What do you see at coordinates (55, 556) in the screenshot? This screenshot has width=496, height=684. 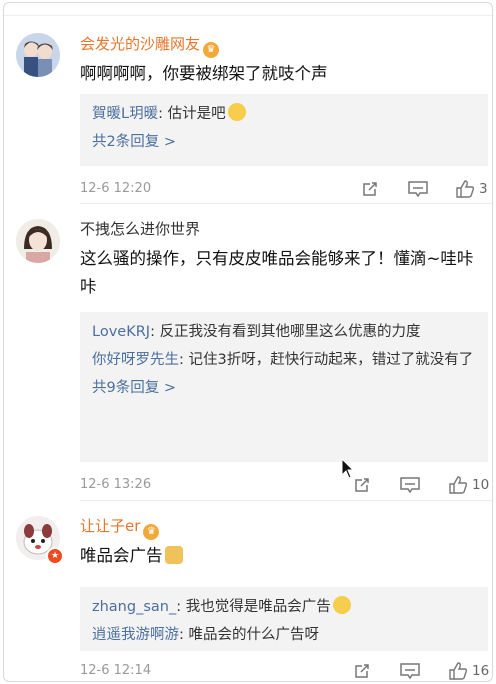 I see `vip-star-icon: ★` at bounding box center [55, 556].